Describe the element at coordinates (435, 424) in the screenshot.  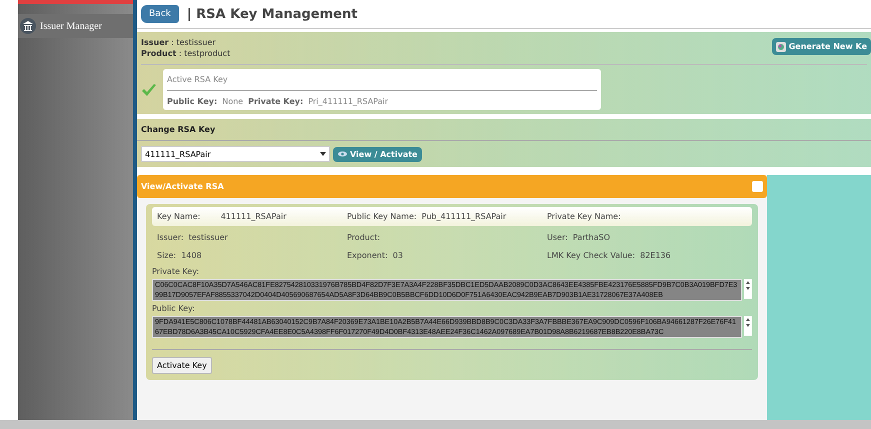
I see `horizontal-scrollbar` at that location.